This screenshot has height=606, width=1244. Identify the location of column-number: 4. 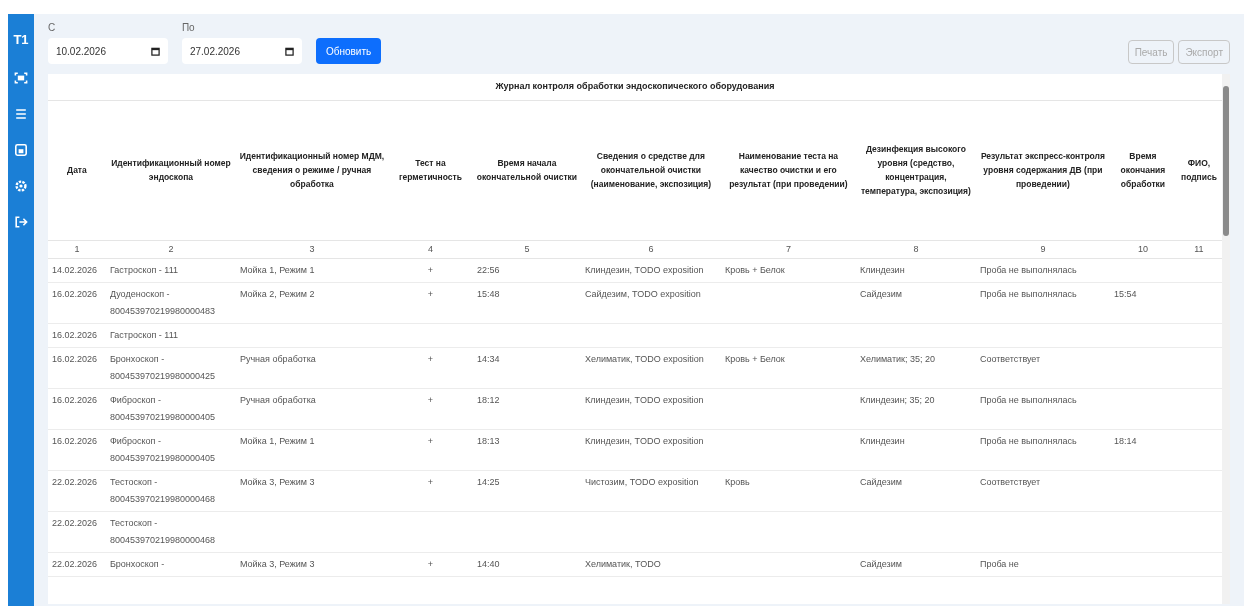
(430, 249).